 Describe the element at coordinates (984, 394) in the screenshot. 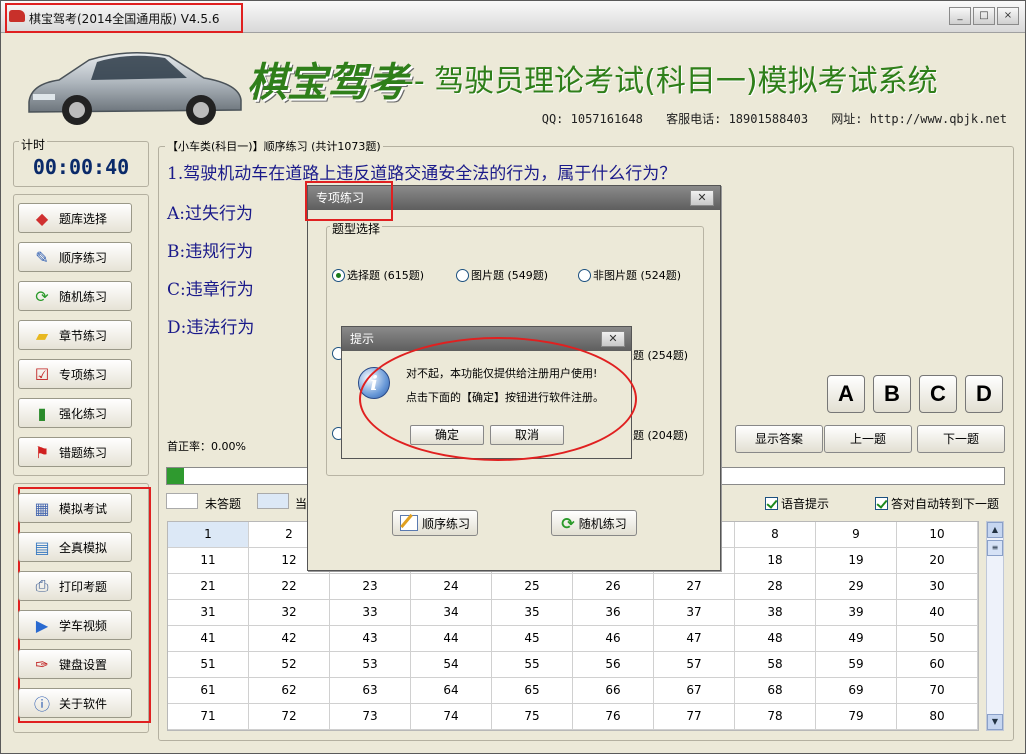

I see `answer-d-button: D` at that location.